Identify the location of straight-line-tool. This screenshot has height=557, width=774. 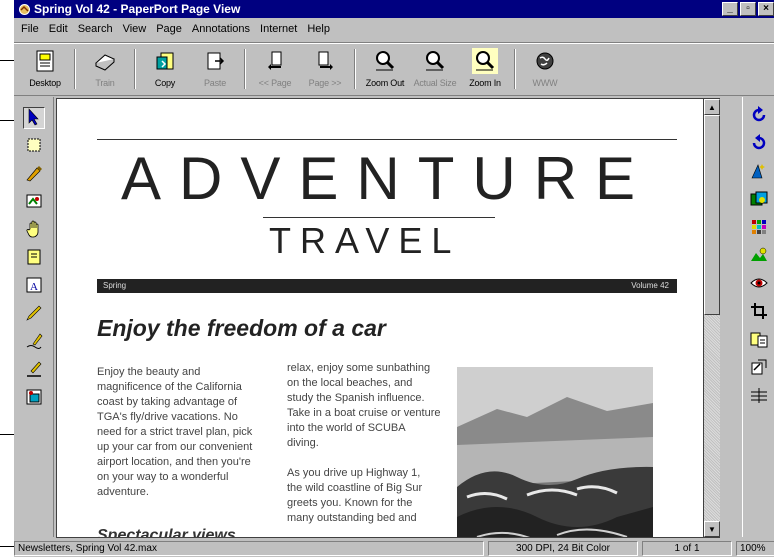
(34, 370).